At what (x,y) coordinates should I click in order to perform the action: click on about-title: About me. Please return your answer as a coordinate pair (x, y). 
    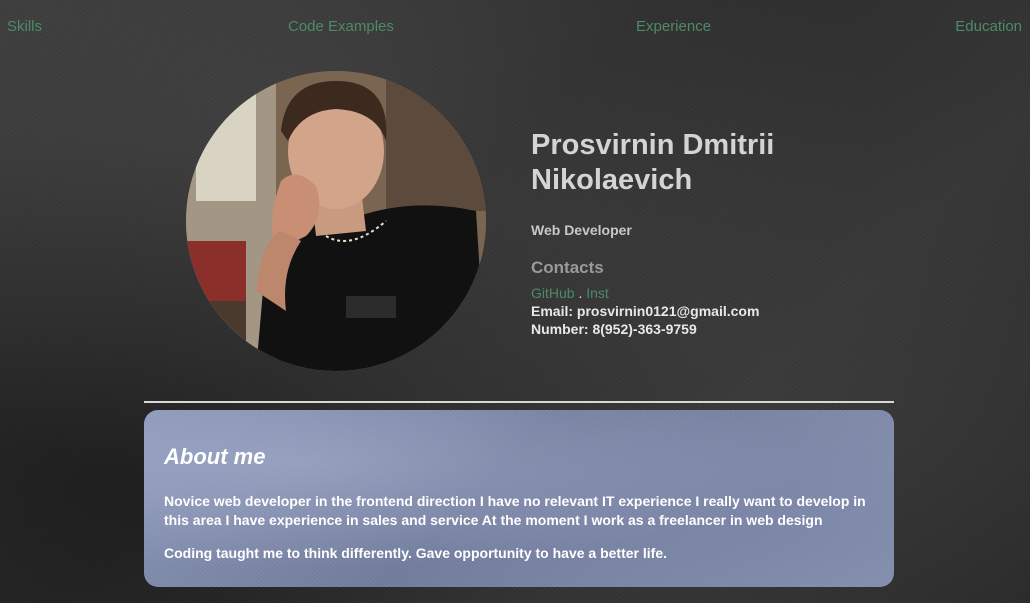
    Looking at the image, I should click on (215, 456).